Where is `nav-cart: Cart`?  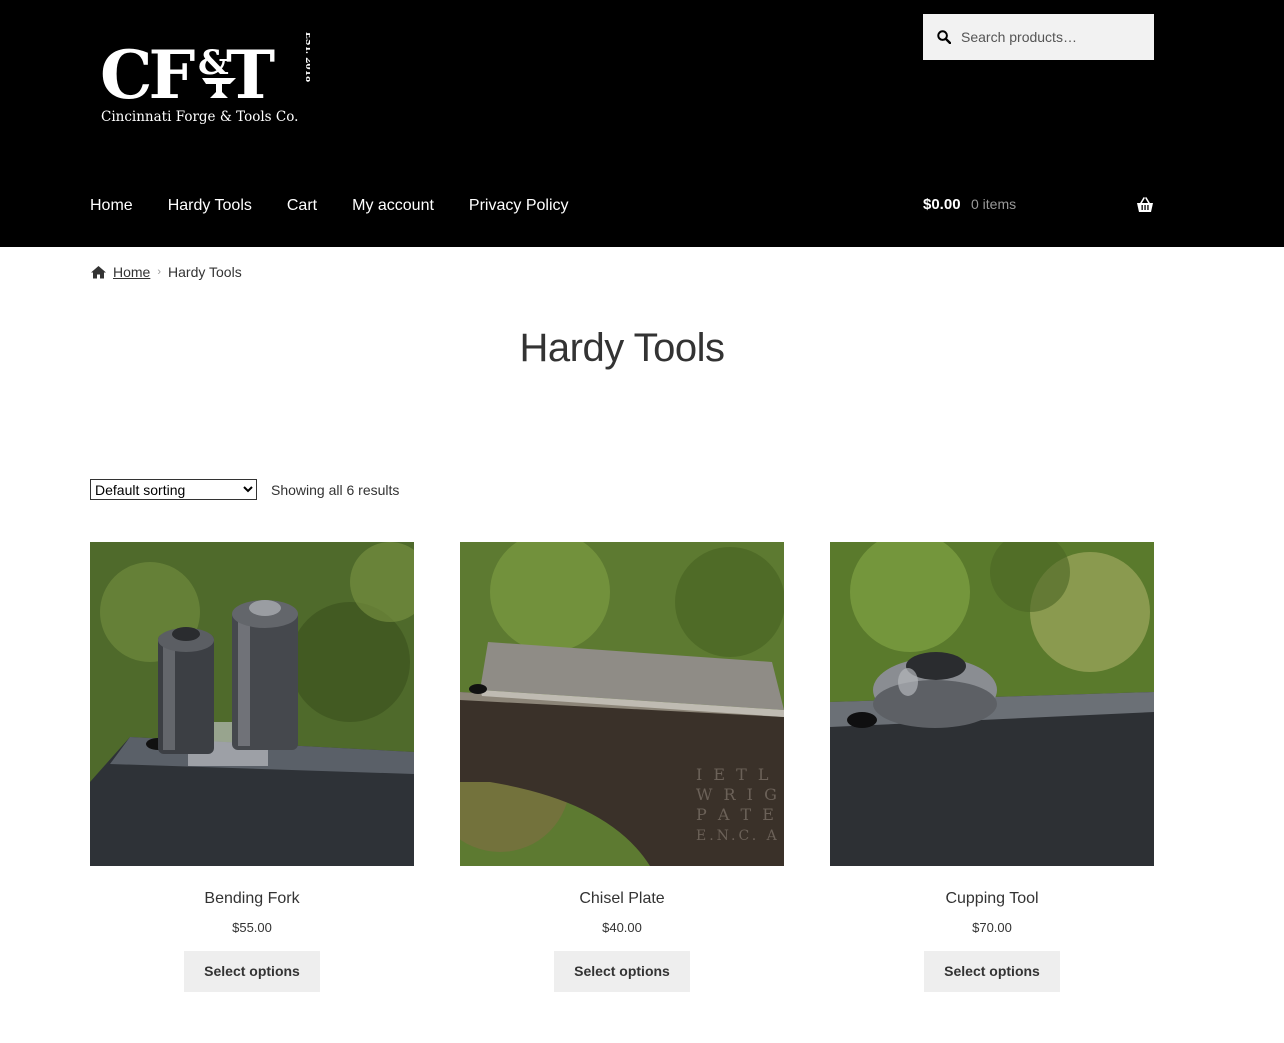 nav-cart: Cart is located at coordinates (302, 206).